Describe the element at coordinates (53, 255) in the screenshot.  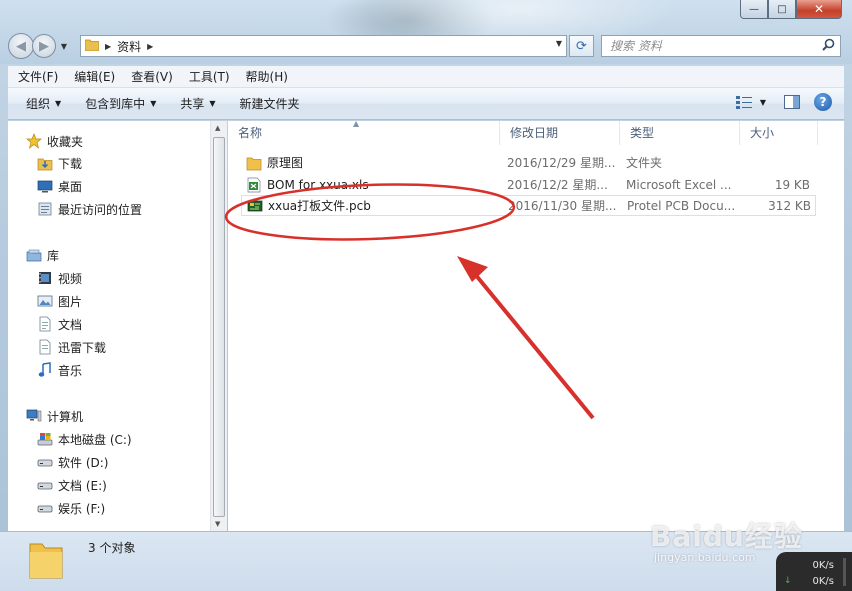
I see `sidebar-libraries-label: 库` at that location.